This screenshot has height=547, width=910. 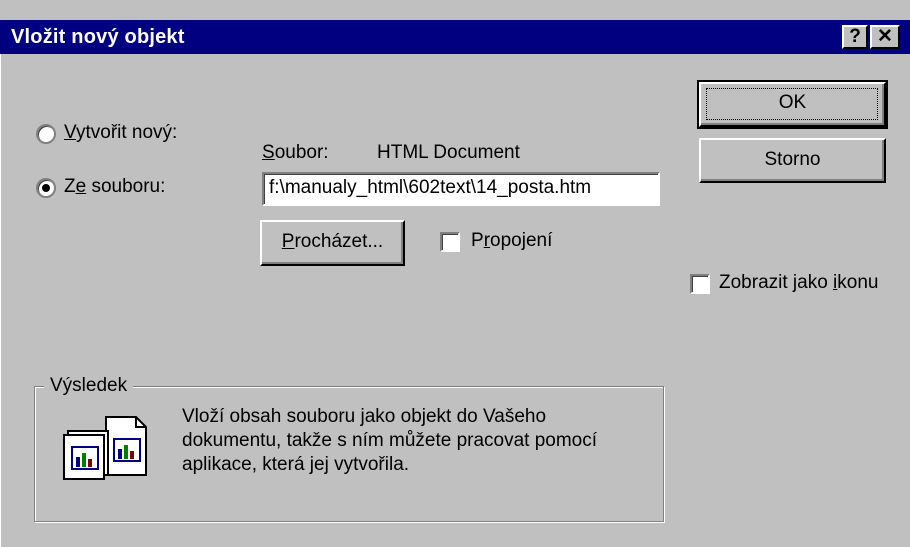 I want to click on file-path-input: f:\manualy_html\602text\14_posta.htm, so click(x=461, y=189).